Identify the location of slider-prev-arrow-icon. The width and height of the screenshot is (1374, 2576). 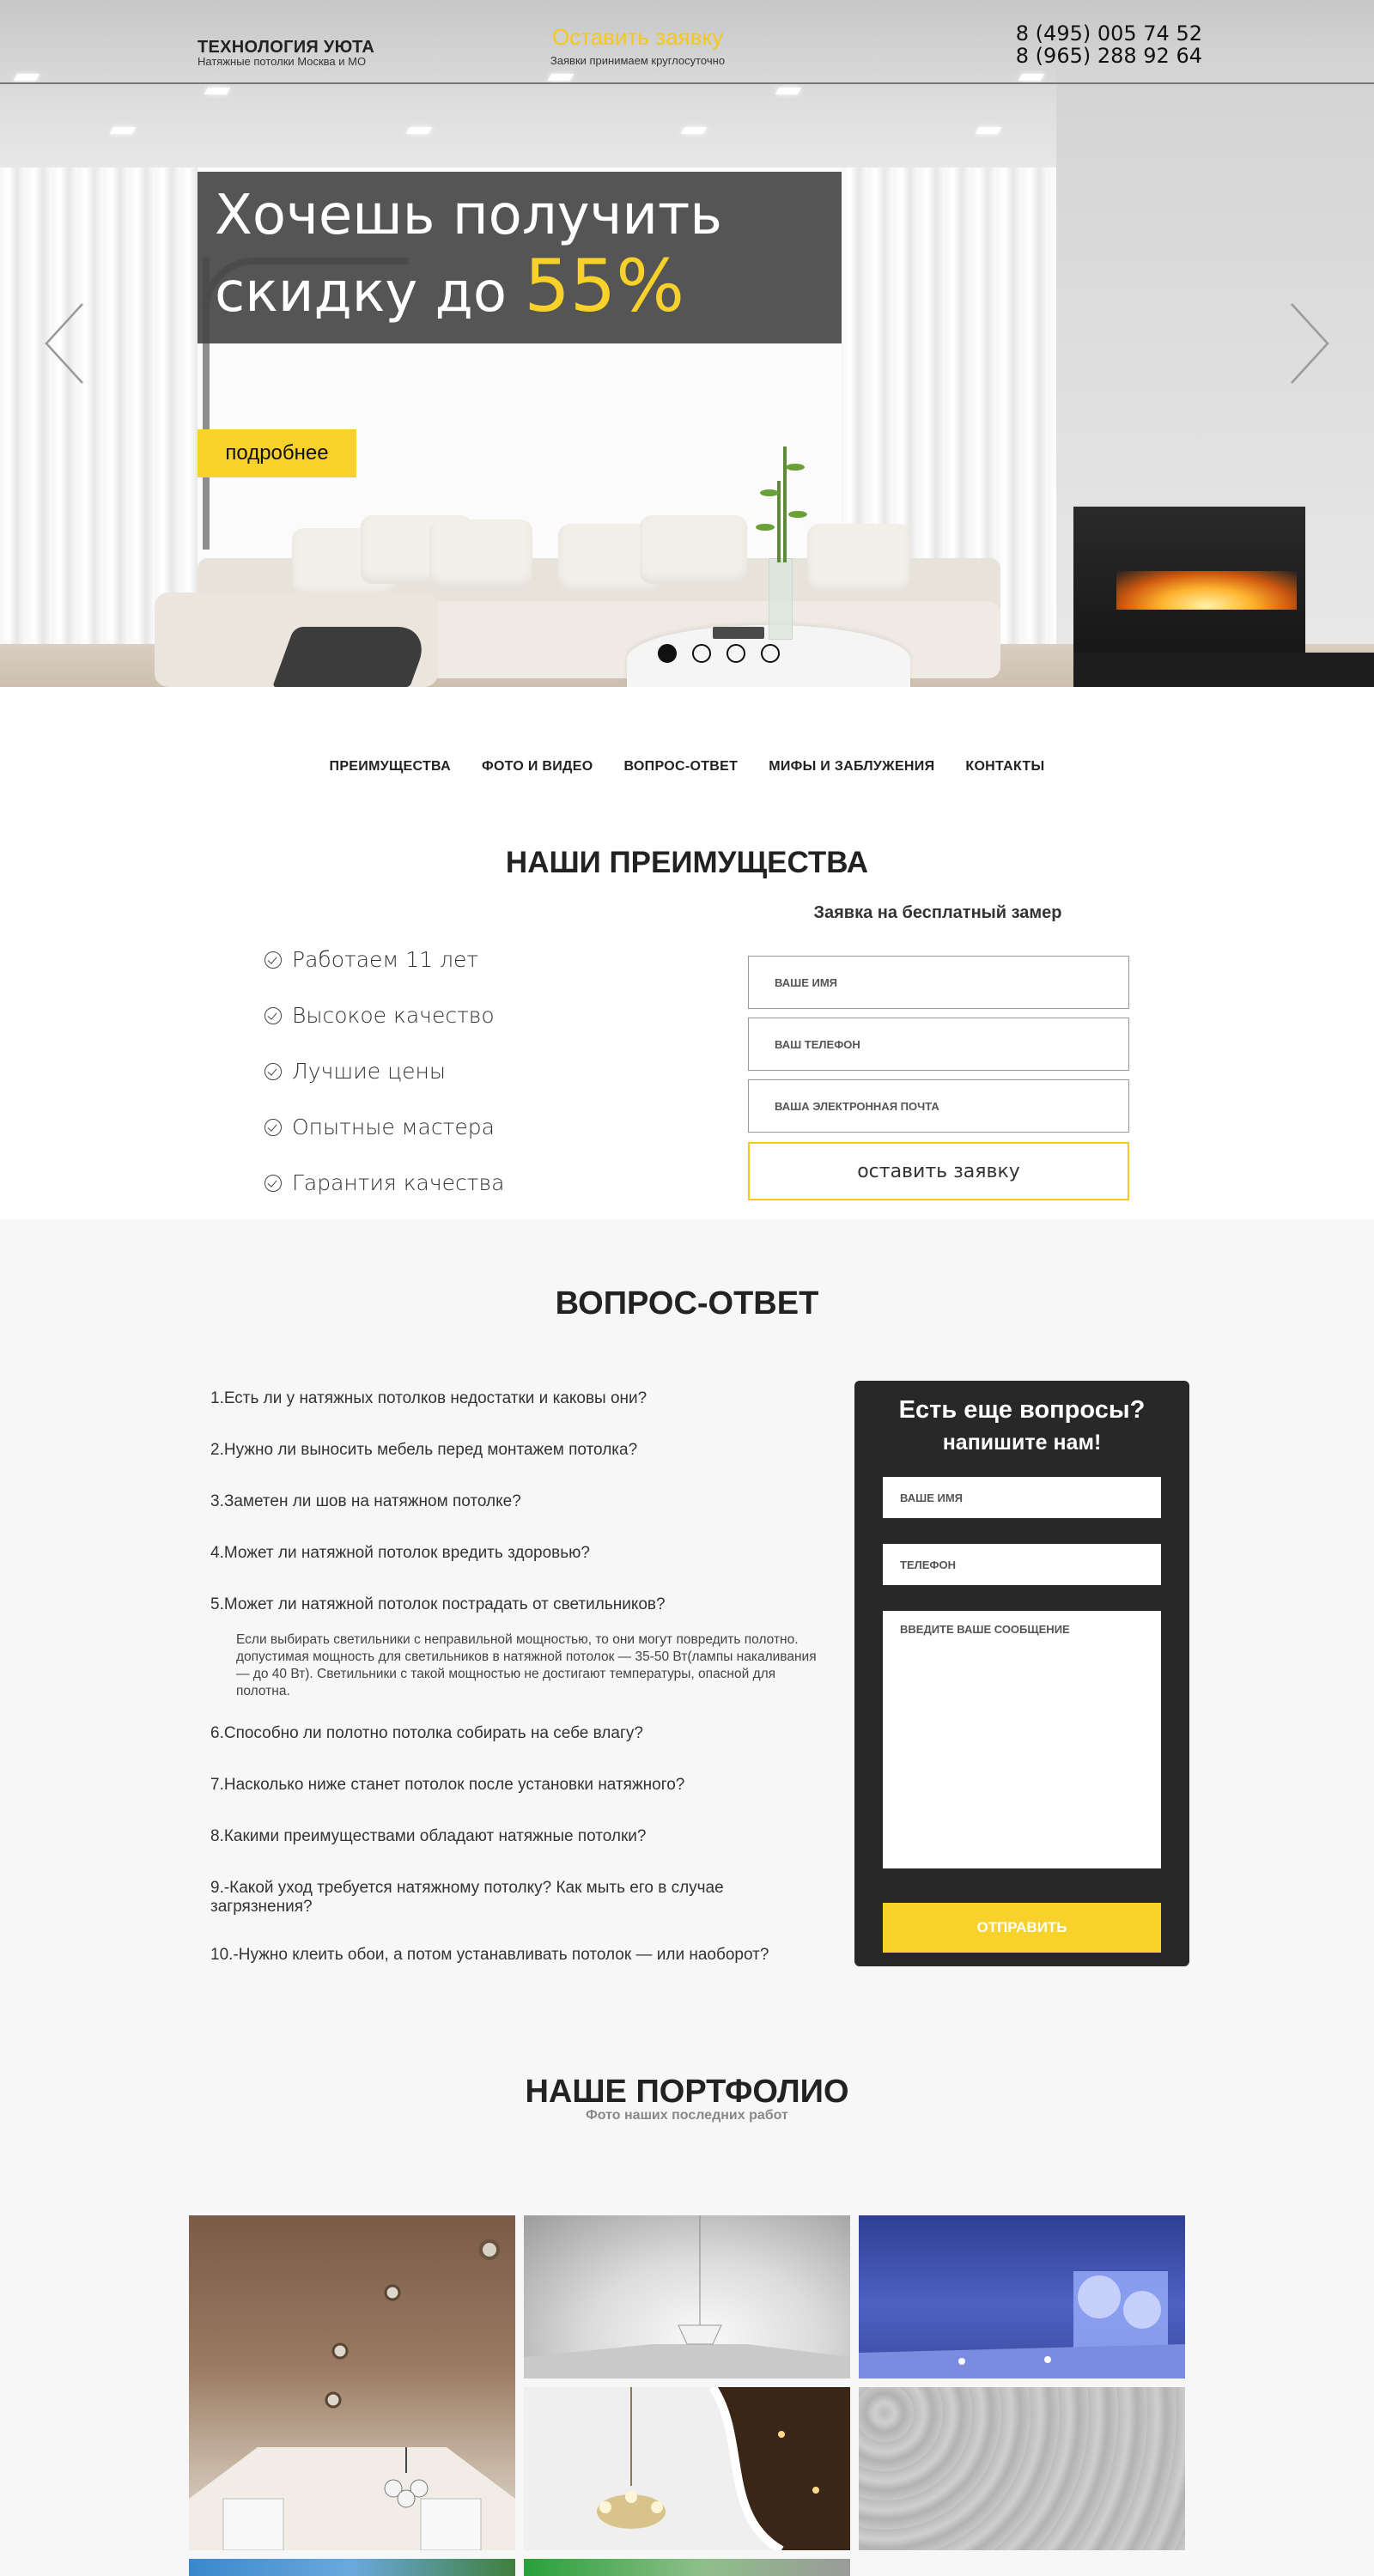
(64, 344).